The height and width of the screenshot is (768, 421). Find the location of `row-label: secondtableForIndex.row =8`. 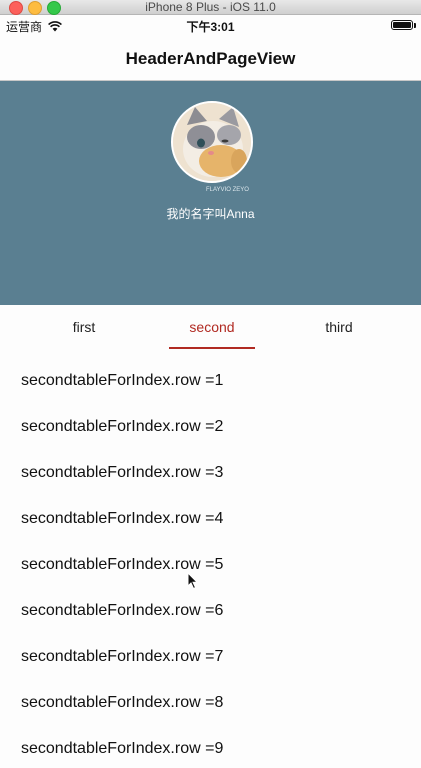

row-label: secondtableForIndex.row =8 is located at coordinates (122, 702).